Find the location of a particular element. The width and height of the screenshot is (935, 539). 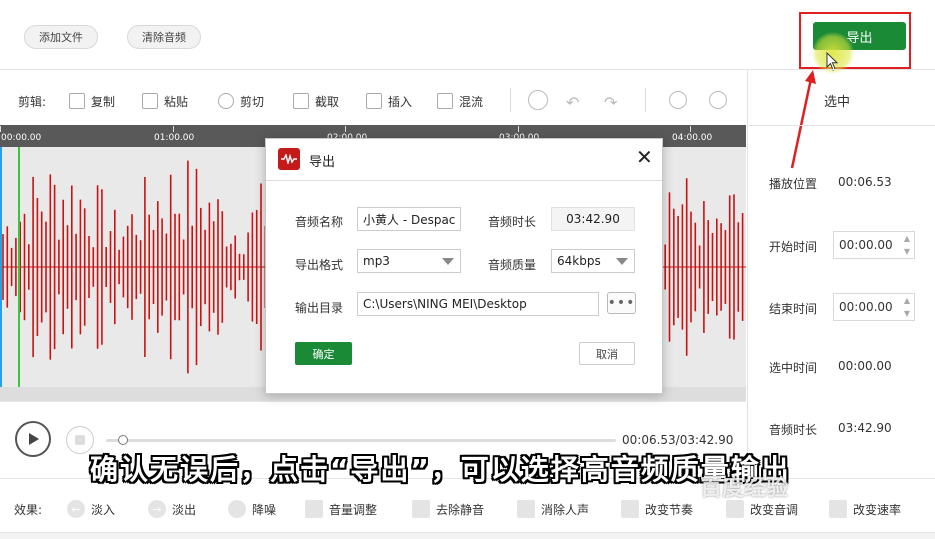

selected-time-value: 00:00.00 is located at coordinates (865, 366).